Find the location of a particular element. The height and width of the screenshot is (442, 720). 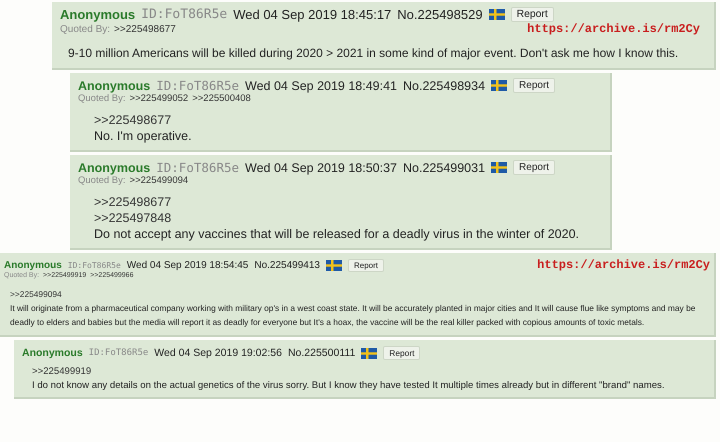

post-number: No.225499031 is located at coordinates (444, 167).